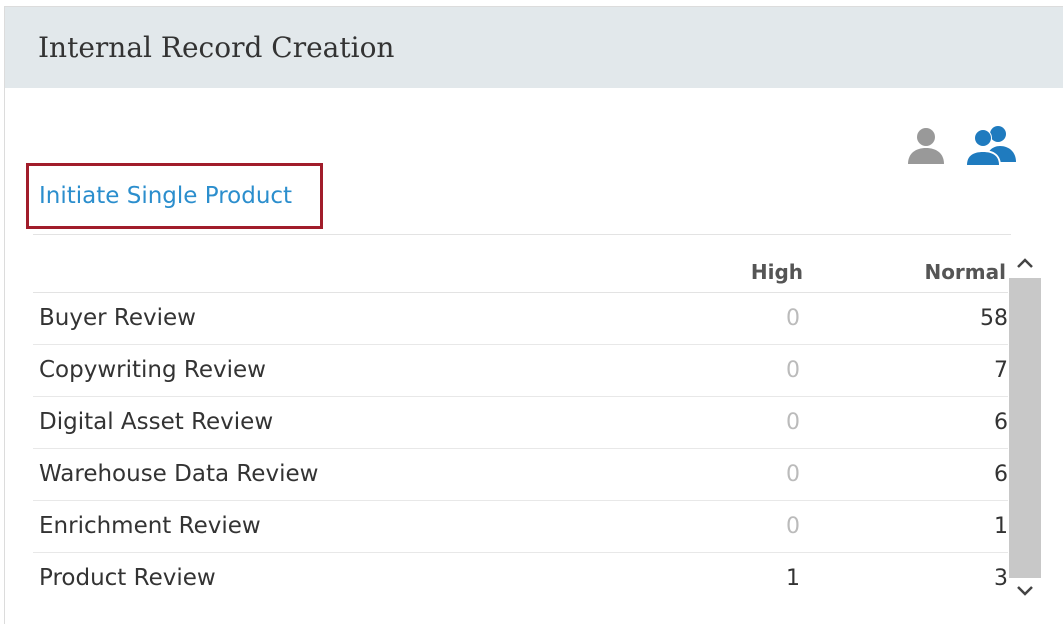  Describe the element at coordinates (1025, 263) in the screenshot. I see `scroll-up-arrow-icon` at that location.